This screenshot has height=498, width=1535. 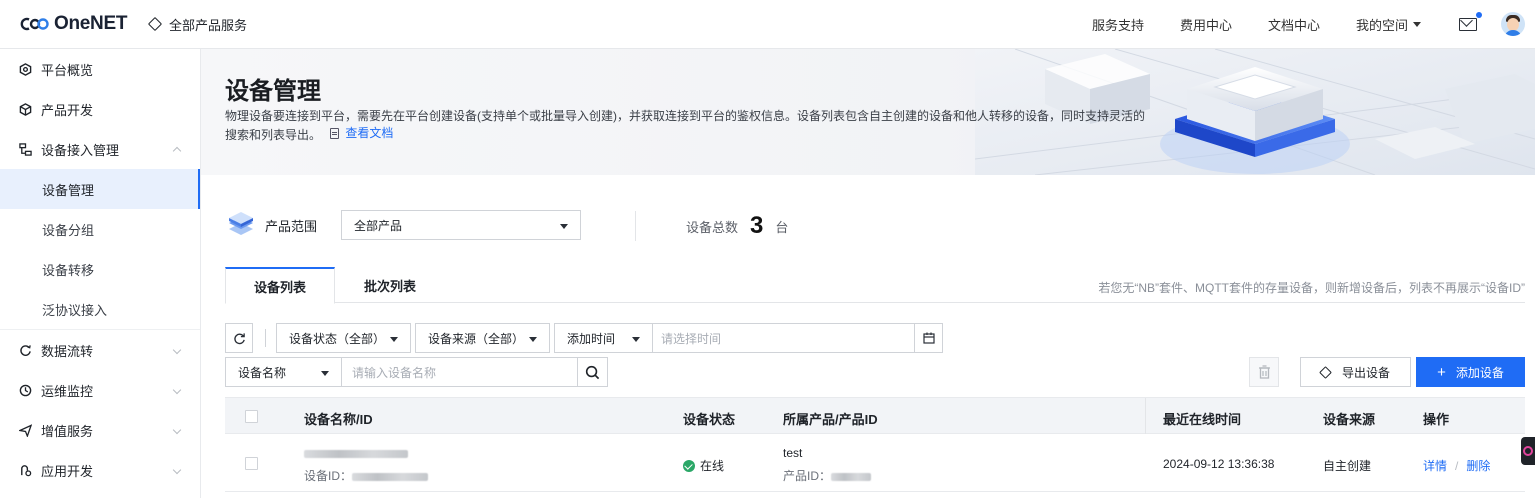 What do you see at coordinates (1347, 466) in the screenshot?
I see `device-source: 自主创建` at bounding box center [1347, 466].